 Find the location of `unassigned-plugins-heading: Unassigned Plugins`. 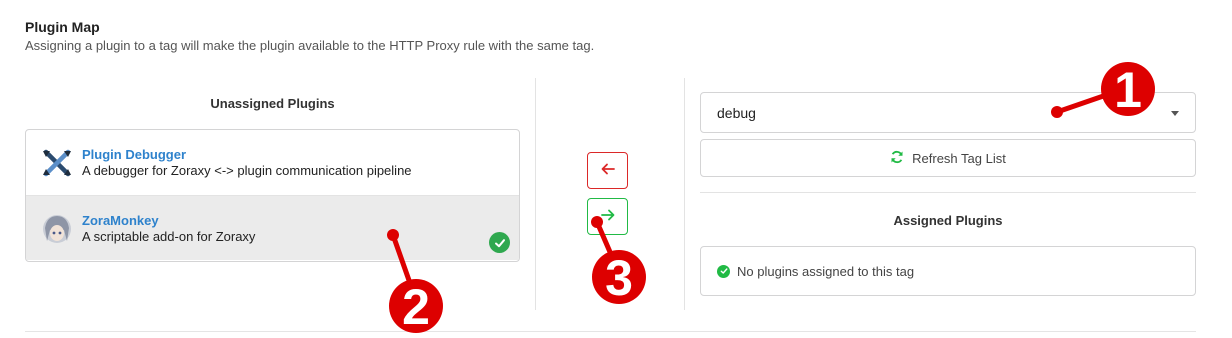

unassigned-plugins-heading: Unassigned Plugins is located at coordinates (272, 103).